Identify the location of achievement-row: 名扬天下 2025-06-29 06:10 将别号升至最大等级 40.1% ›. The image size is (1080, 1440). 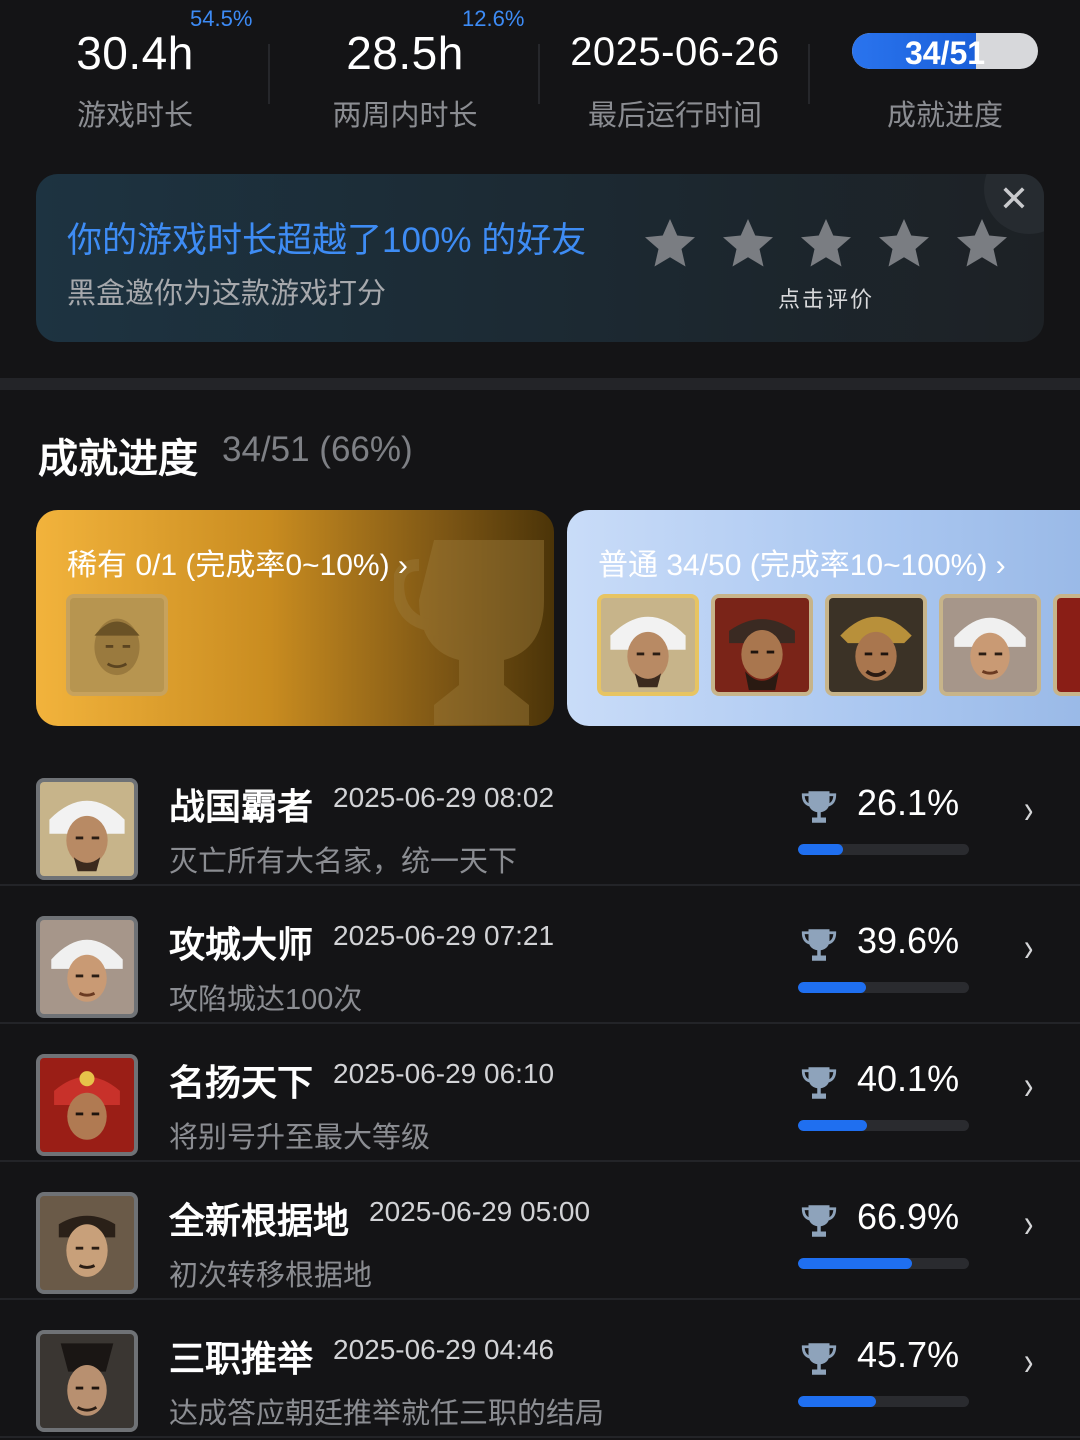
(540, 1093).